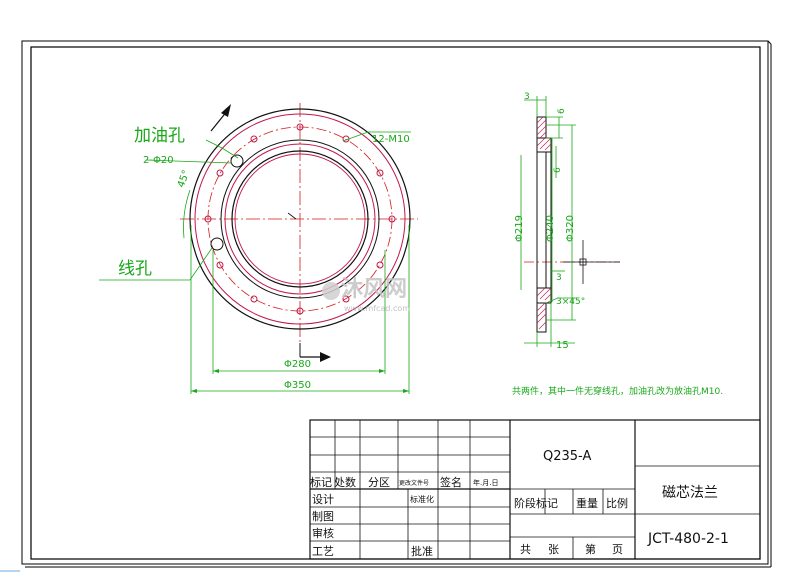  Describe the element at coordinates (345, 482) in the screenshot. I see `tb-count: 处数` at that location.